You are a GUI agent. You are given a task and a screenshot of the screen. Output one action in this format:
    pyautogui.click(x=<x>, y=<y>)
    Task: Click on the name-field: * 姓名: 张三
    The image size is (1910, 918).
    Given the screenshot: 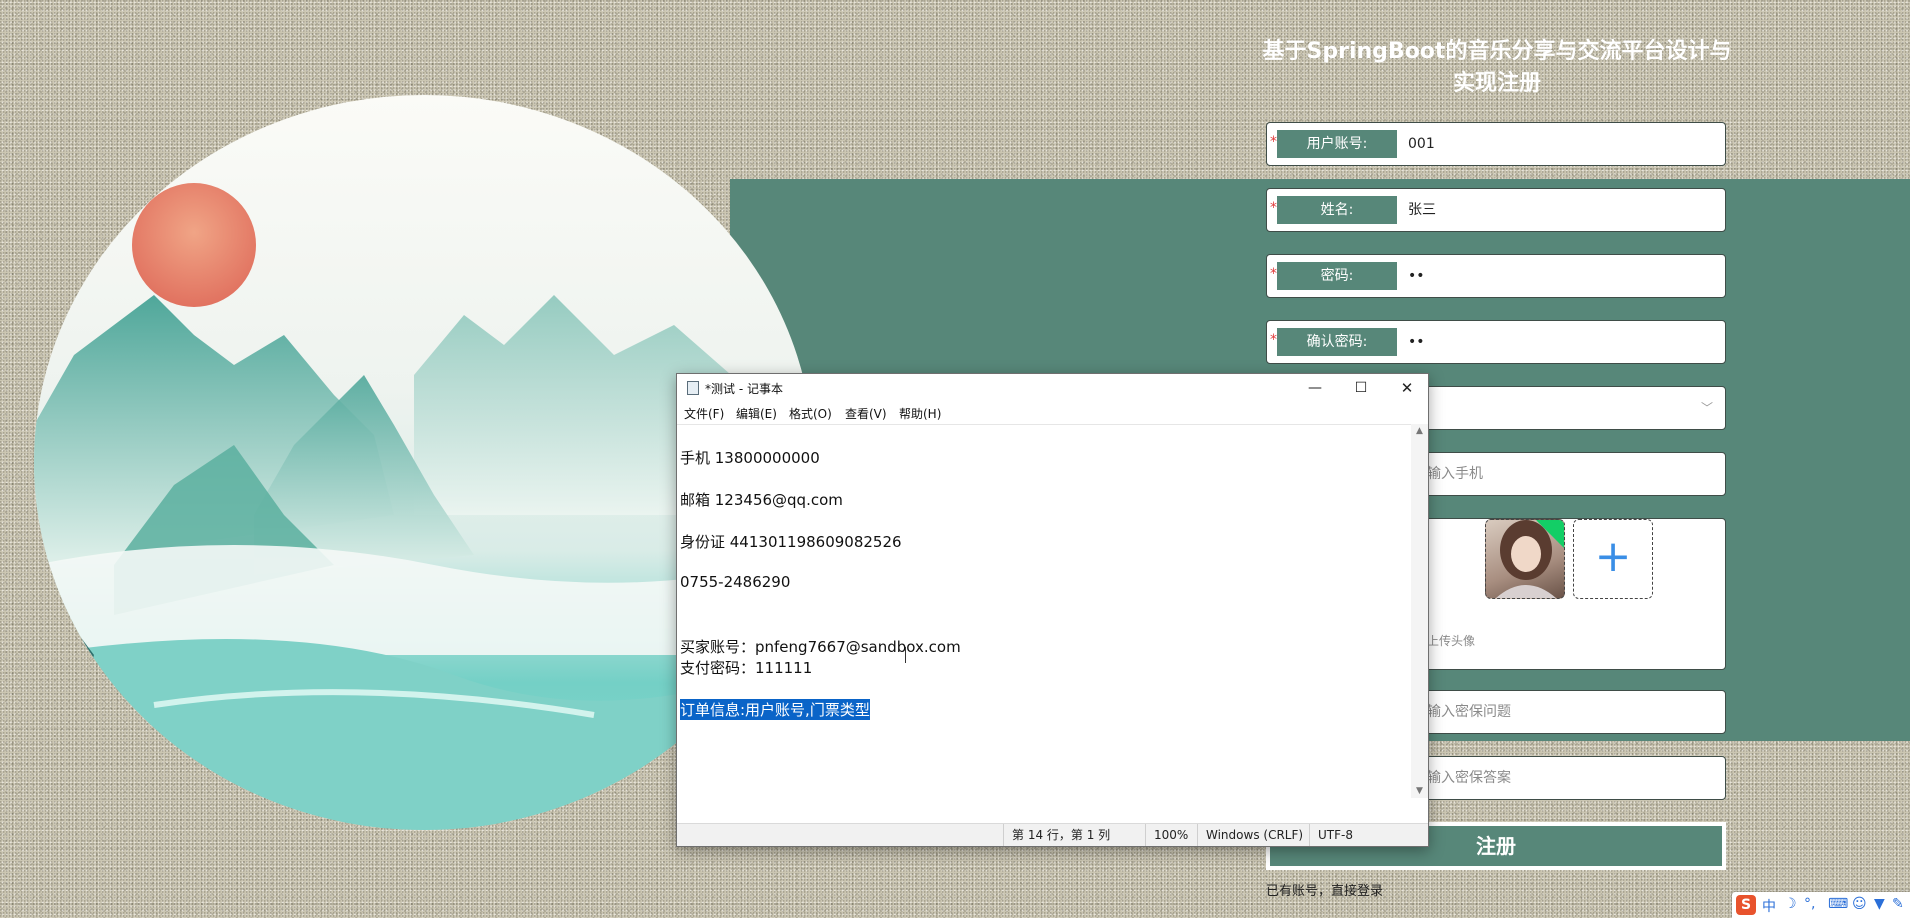 What is the action you would take?
    pyautogui.click(x=1496, y=210)
    